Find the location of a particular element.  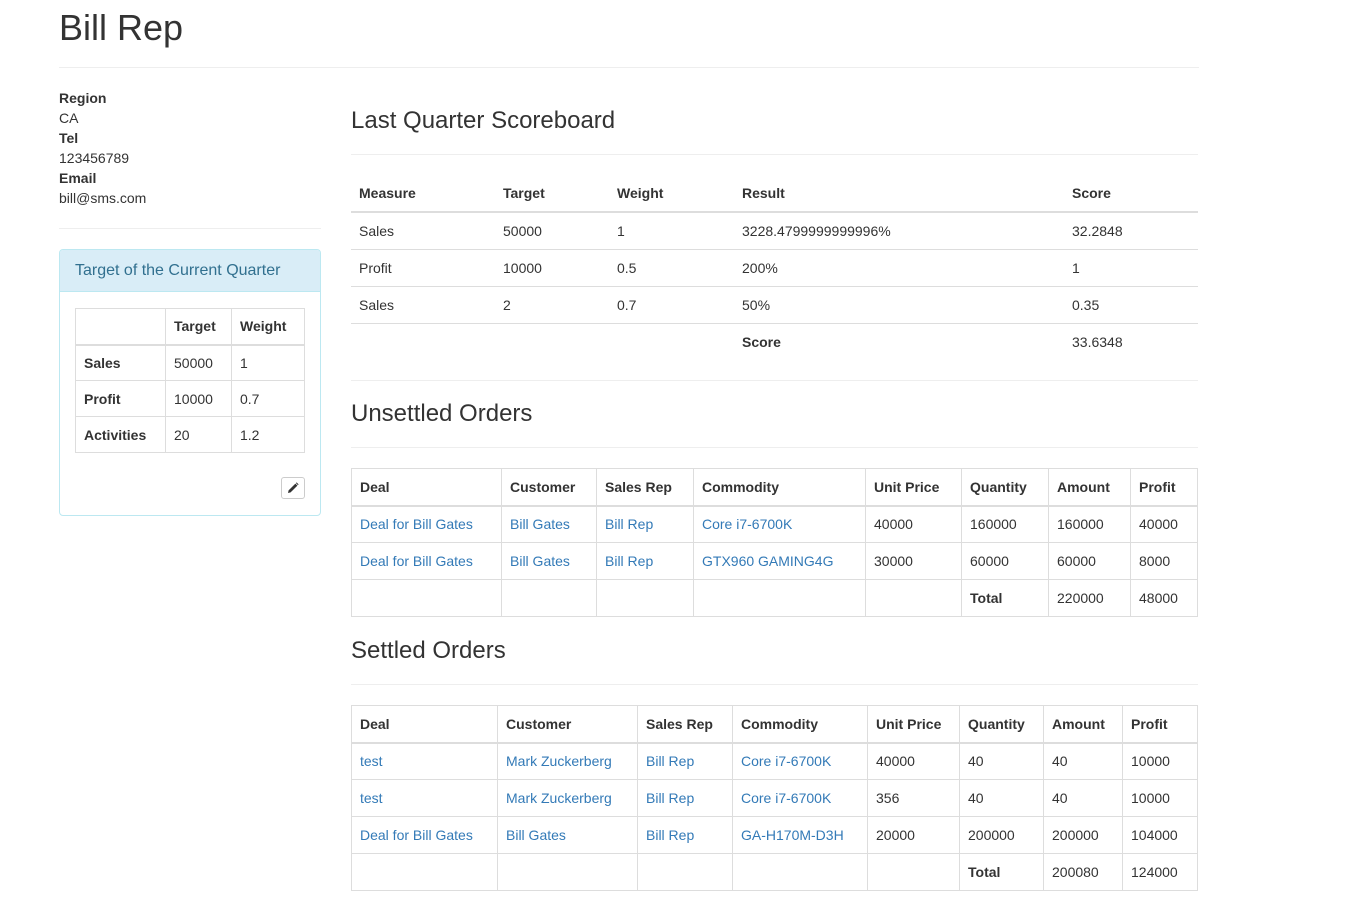

commodity-cell: GA-H170M-D3H is located at coordinates (800, 835).